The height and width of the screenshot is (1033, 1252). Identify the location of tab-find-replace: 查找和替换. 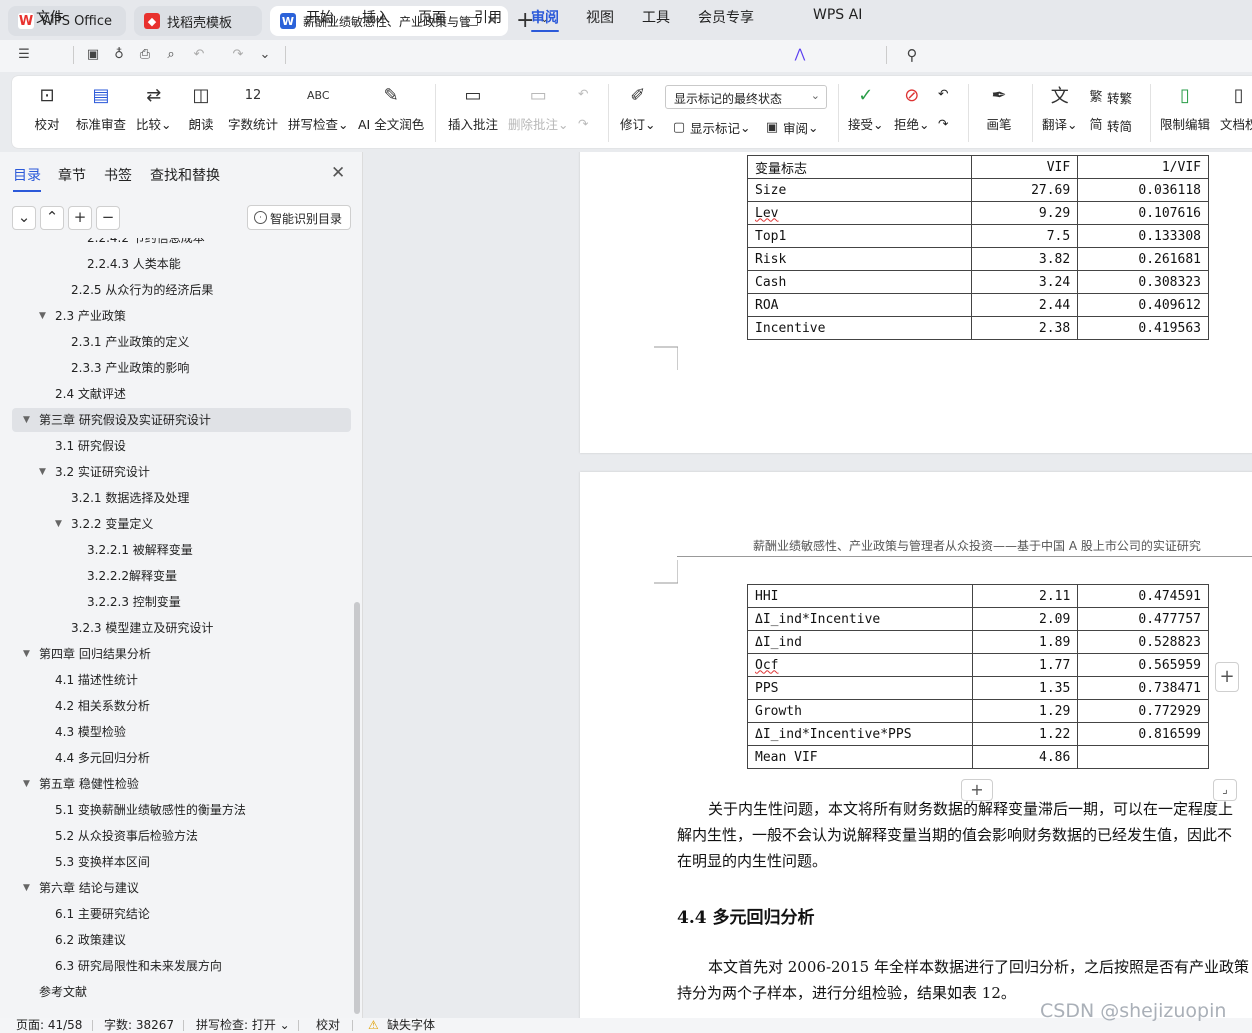
(185, 175).